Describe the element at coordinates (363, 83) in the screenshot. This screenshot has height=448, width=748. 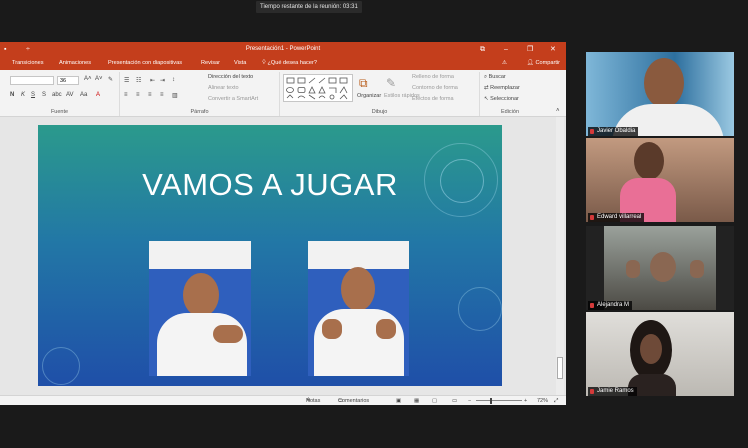
I see `arrange-icon: ⧉` at that location.